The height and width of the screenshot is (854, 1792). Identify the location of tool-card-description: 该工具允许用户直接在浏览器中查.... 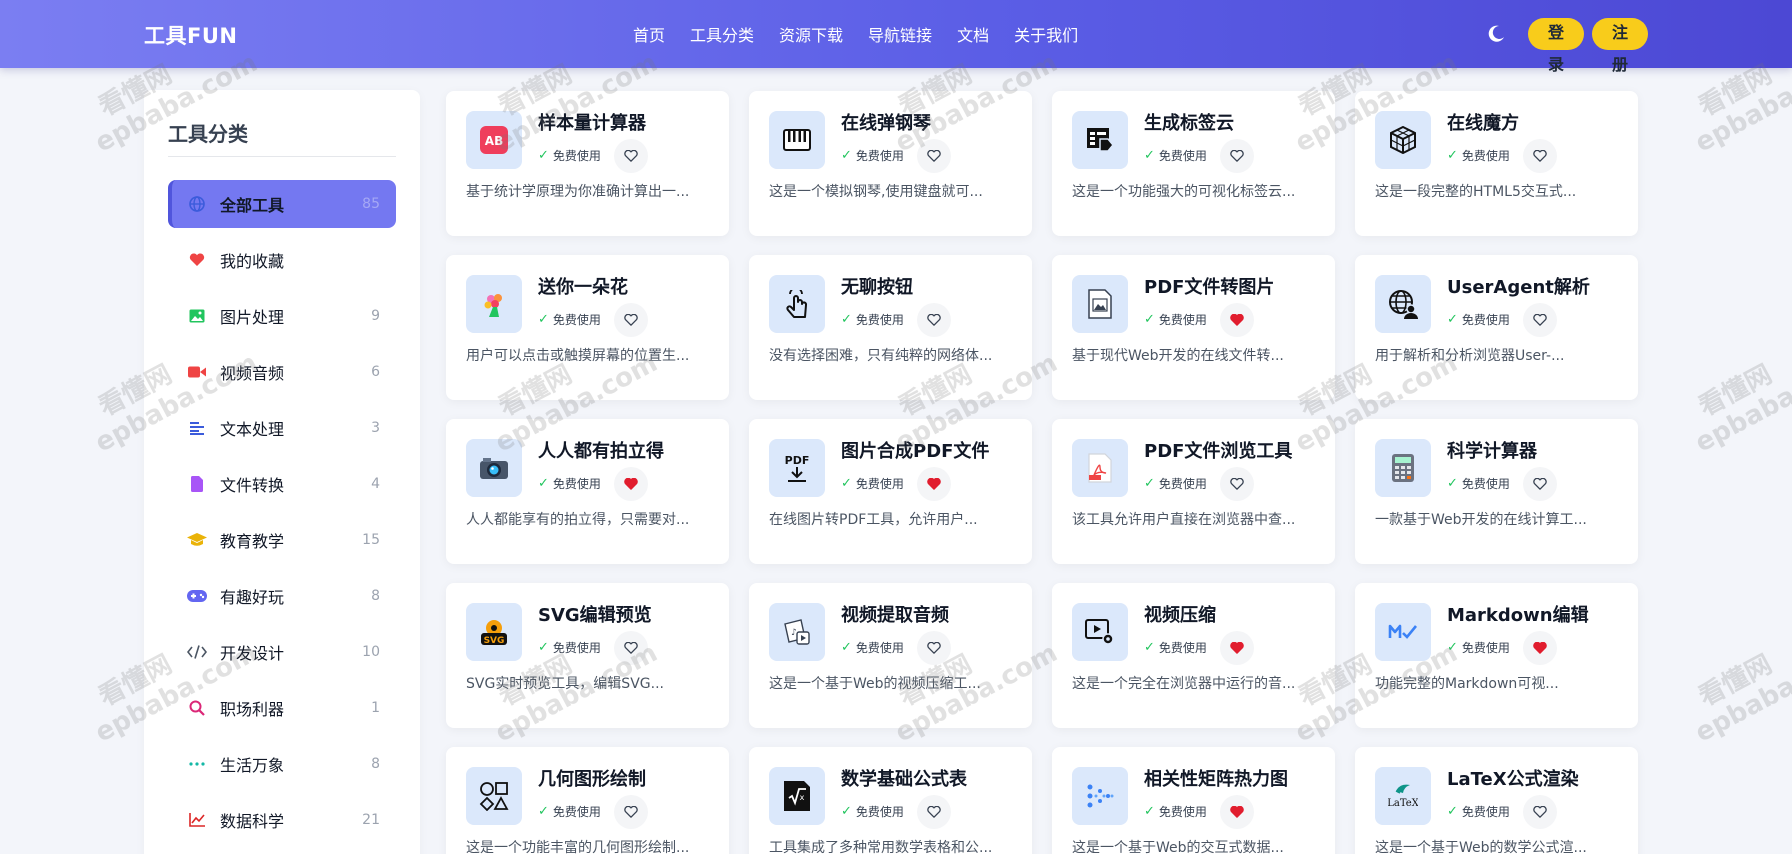
(1184, 520).